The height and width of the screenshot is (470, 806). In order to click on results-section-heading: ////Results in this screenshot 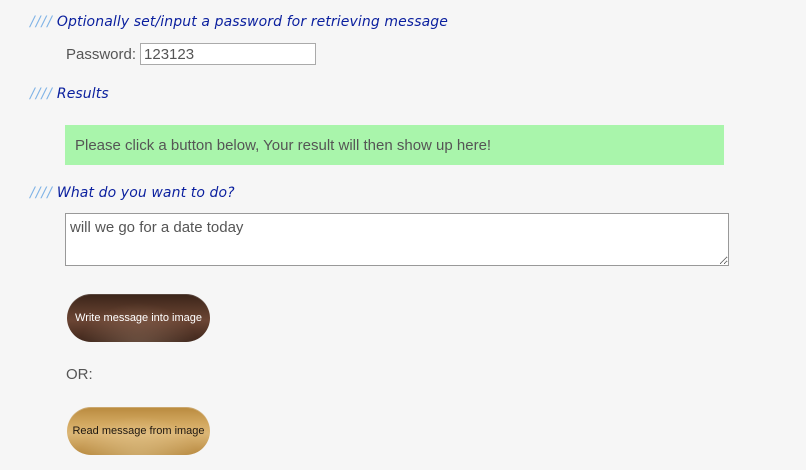, I will do `click(69, 94)`.